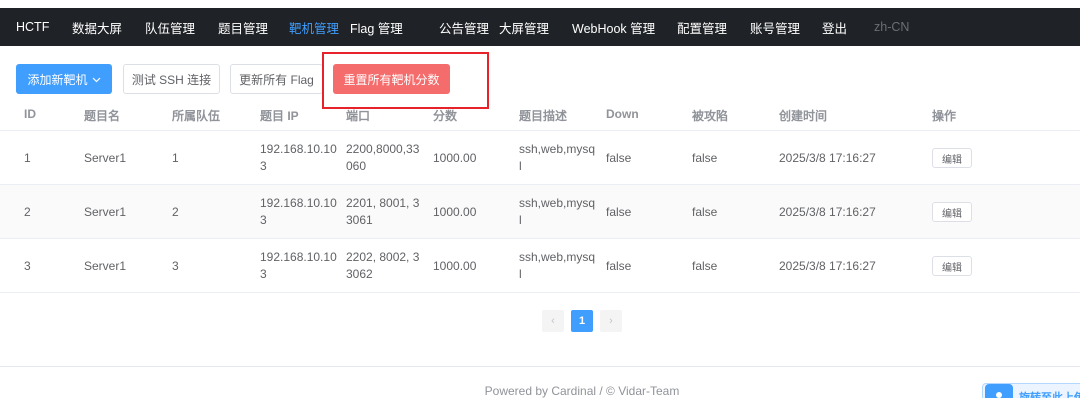  I want to click on add-gamebox-label: 添加新靶机, so click(57, 79).